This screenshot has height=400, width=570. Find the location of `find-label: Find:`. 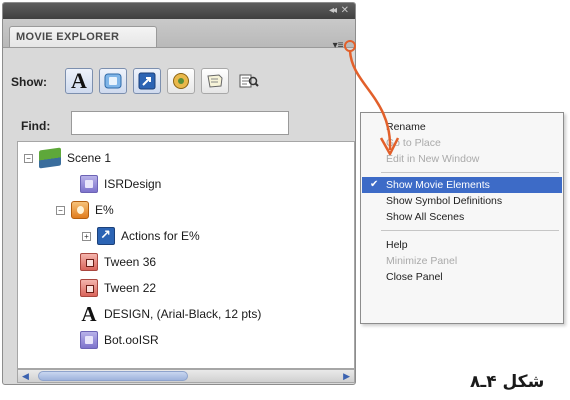

find-label: Find: is located at coordinates (36, 126).